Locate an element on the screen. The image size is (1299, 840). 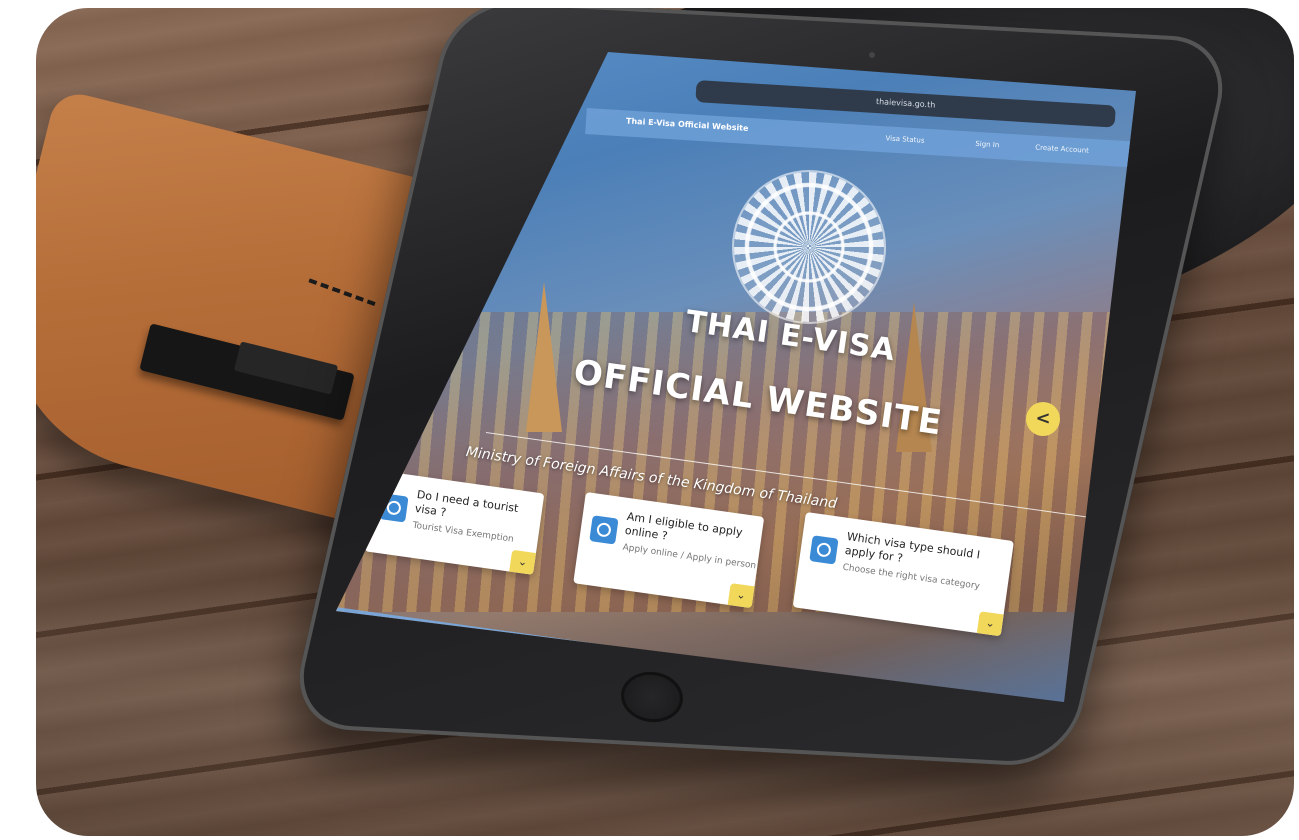
nav-create-account: Create Account is located at coordinates (1062, 148).